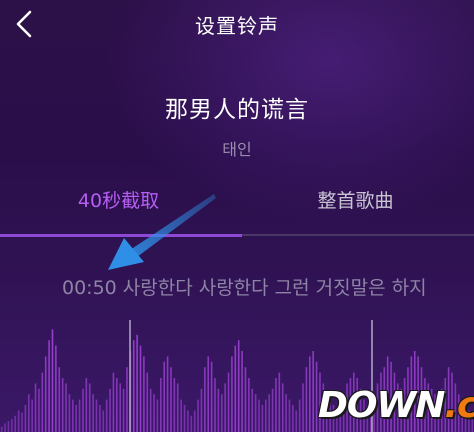 This screenshot has width=474, height=432. I want to click on lyric-line: 00:50 사랑한다 사랑한다 그런 거짓말은 하지, so click(268, 286).